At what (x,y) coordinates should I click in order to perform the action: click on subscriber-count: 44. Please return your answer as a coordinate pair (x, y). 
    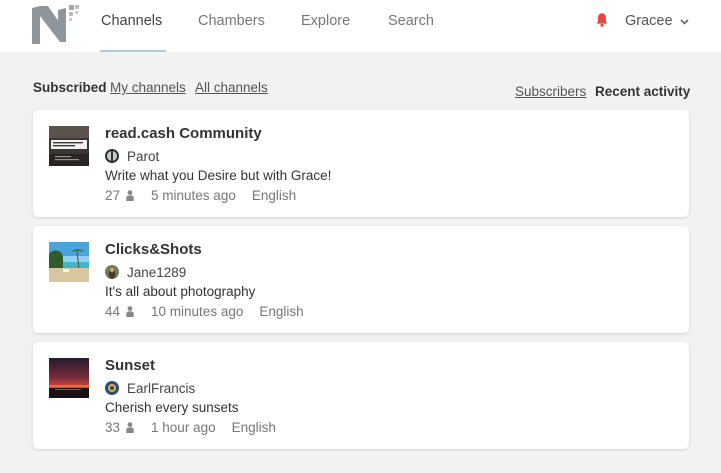
    Looking at the image, I should click on (113, 311).